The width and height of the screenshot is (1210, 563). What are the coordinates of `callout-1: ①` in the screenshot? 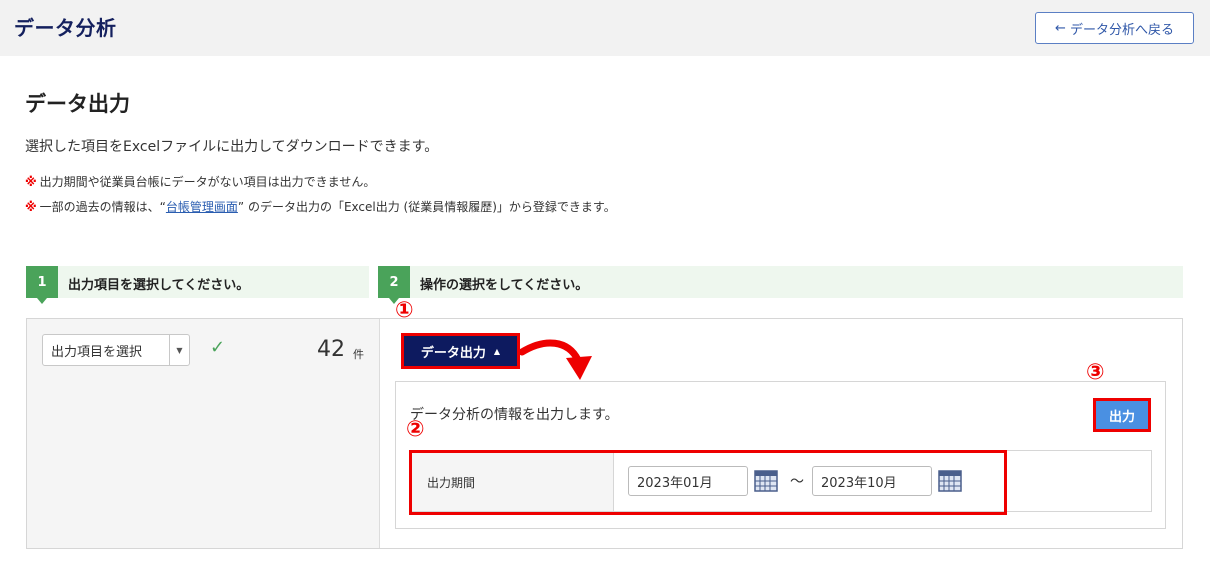 It's located at (404, 310).